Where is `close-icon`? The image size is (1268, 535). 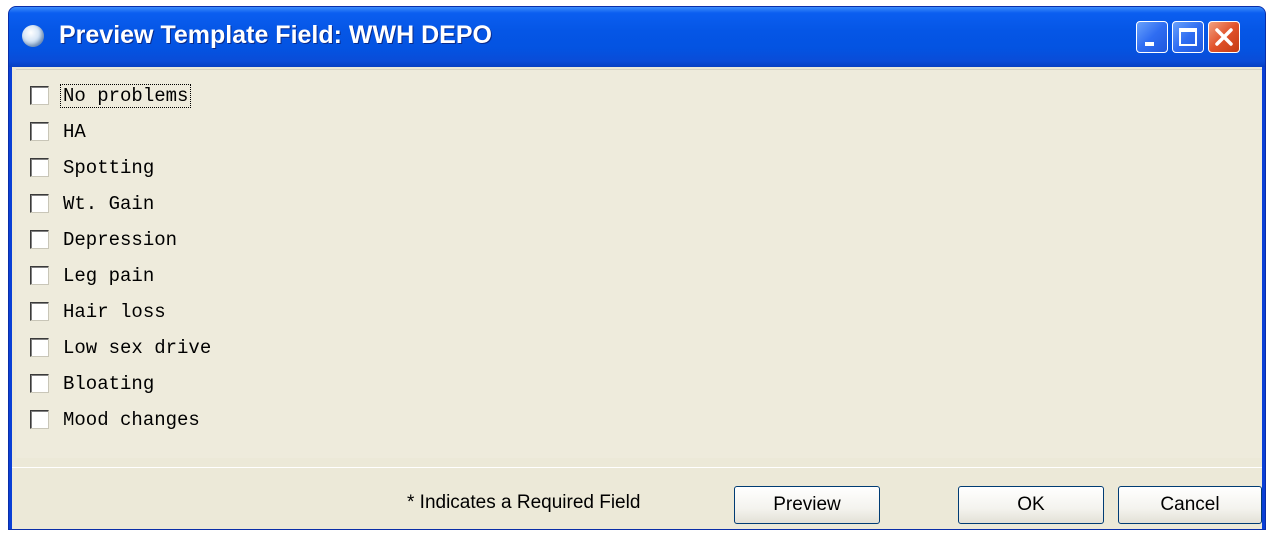 close-icon is located at coordinates (1224, 37).